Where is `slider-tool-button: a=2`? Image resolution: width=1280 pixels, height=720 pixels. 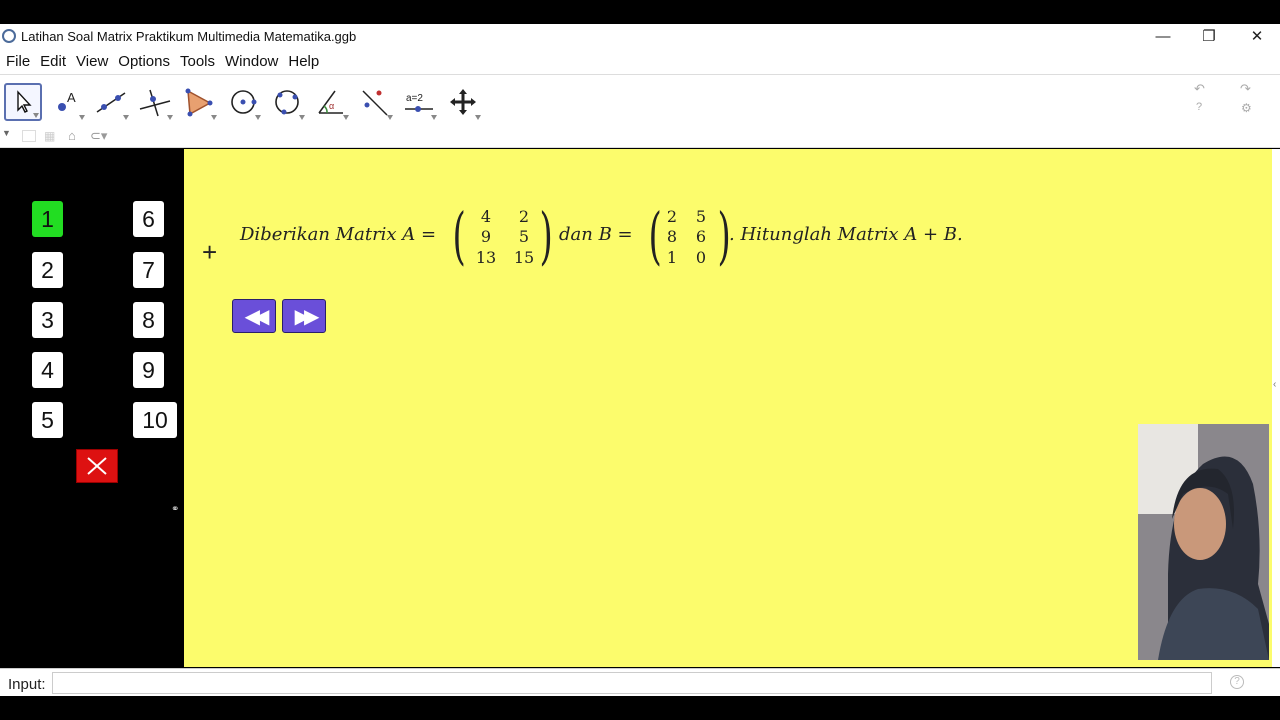 slider-tool-button: a=2 is located at coordinates (419, 102).